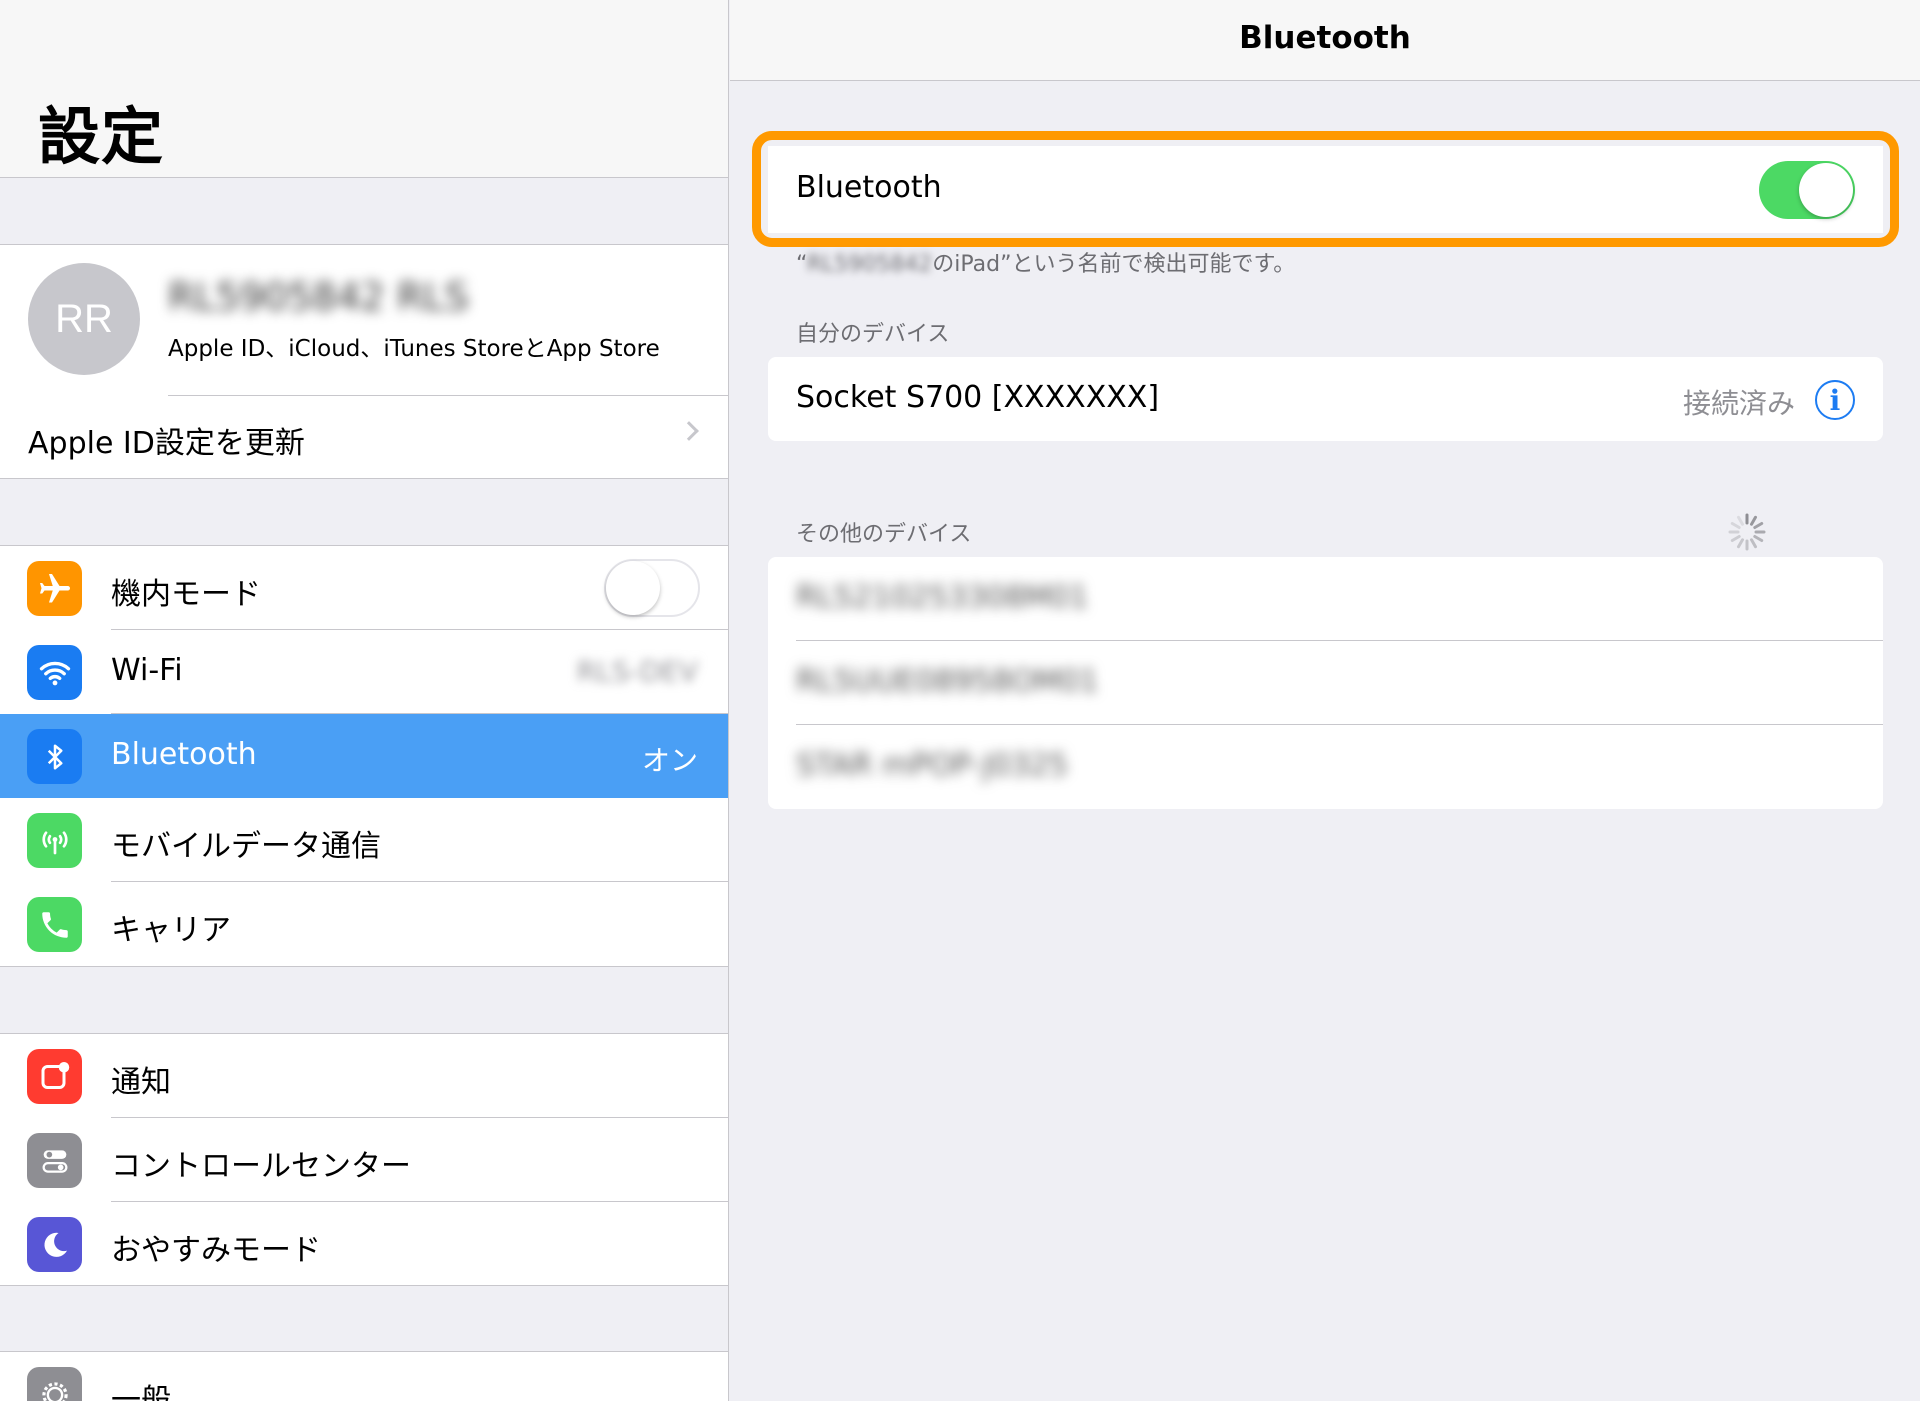 Image resolution: width=1920 pixels, height=1401 pixels. I want to click on my-devices-header: 自分のデバイス, so click(873, 334).